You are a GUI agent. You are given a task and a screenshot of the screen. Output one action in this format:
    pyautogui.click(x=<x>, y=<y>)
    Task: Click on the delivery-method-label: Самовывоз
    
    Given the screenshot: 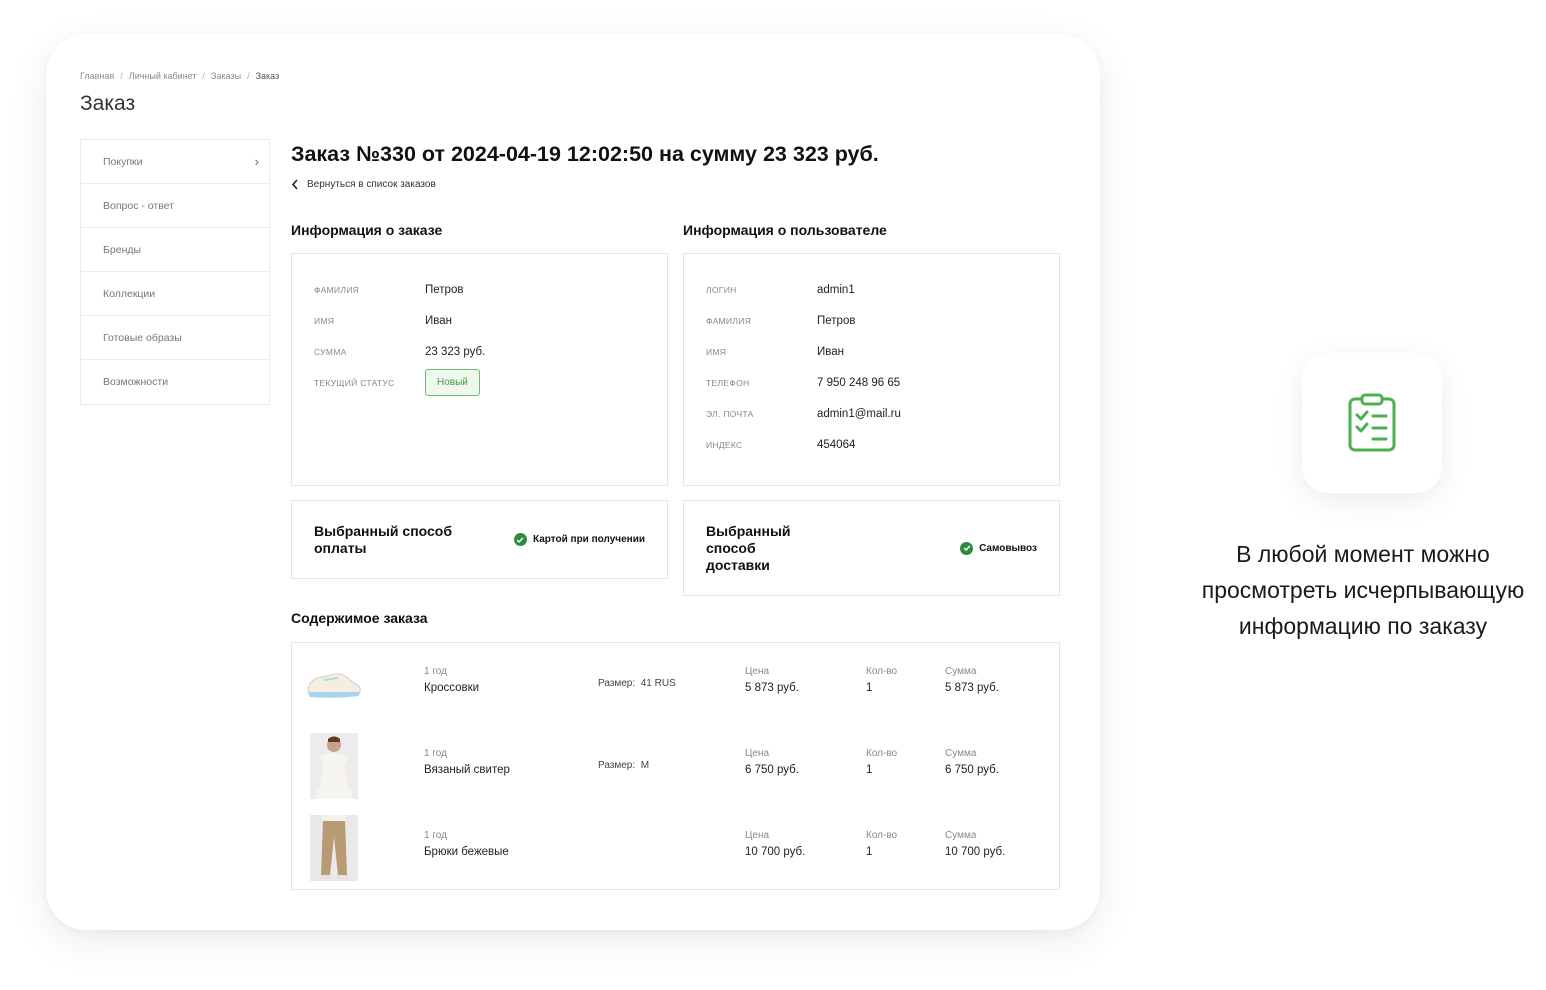 What is the action you would take?
    pyautogui.click(x=1008, y=548)
    